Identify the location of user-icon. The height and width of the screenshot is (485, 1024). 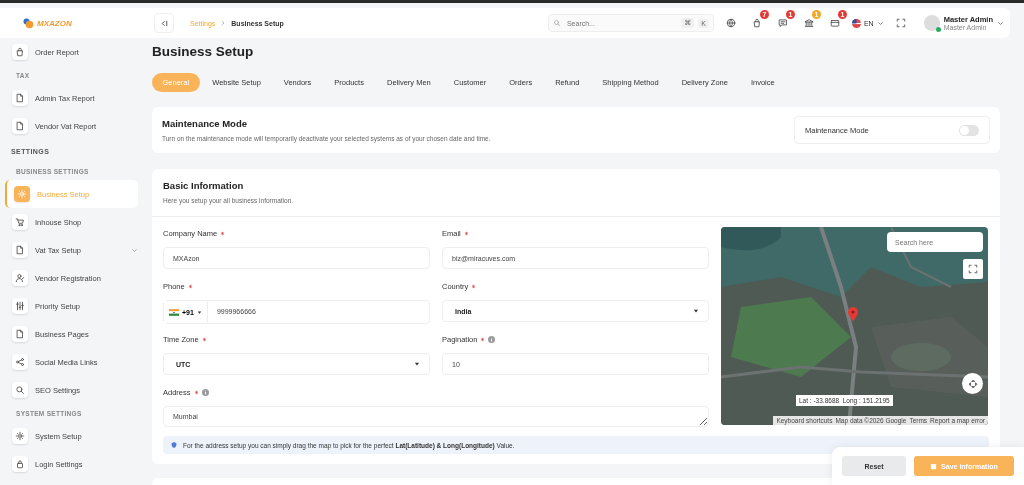
(20, 278).